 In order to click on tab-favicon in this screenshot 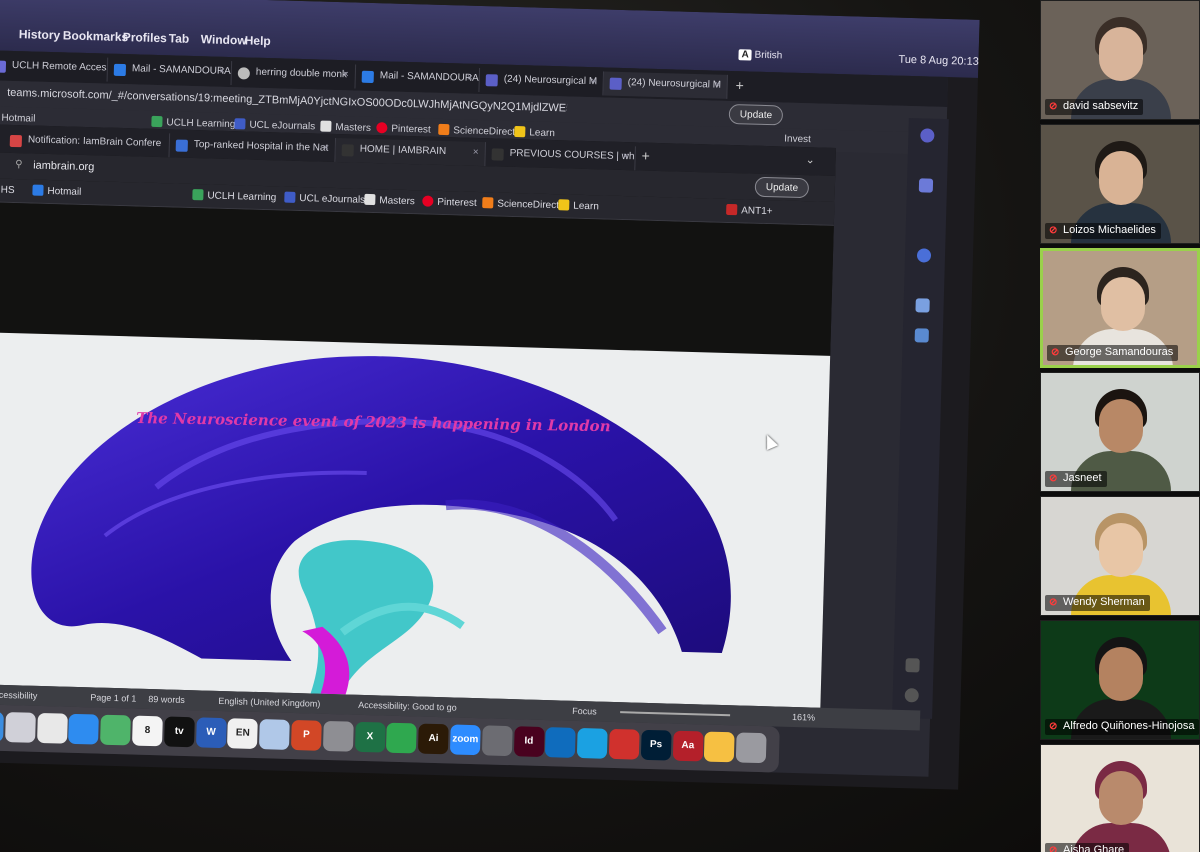, I will do `click(367, 77)`.